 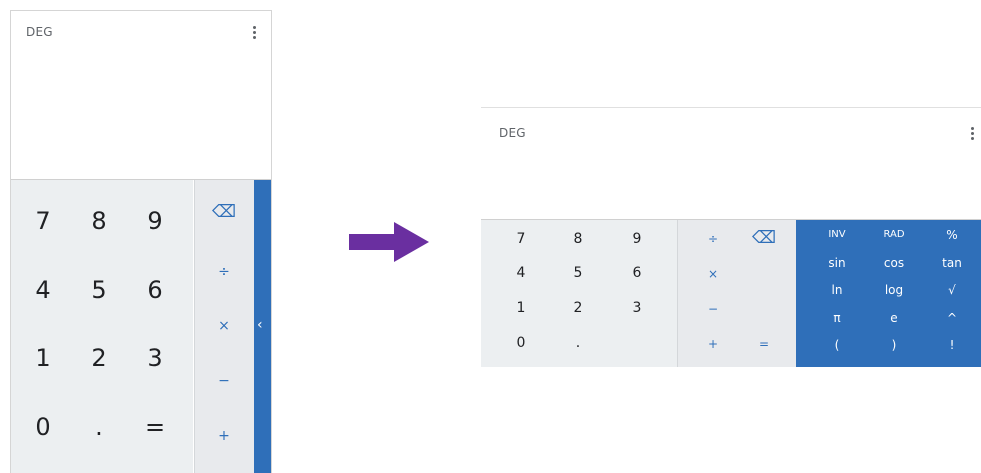 What do you see at coordinates (952, 263) in the screenshot?
I see `key-tan: tan` at bounding box center [952, 263].